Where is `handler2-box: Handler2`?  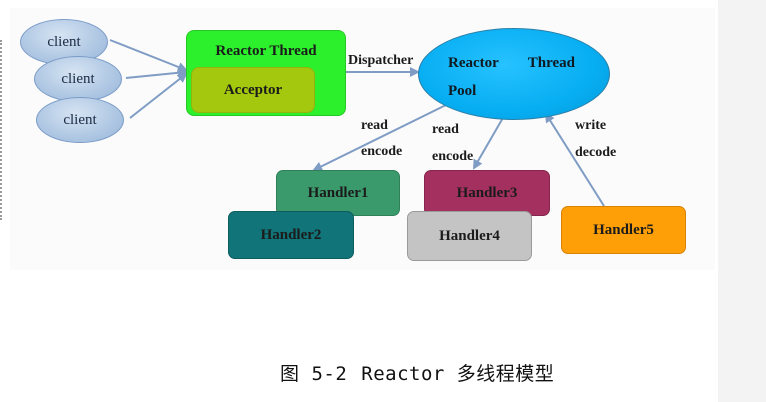 handler2-box: Handler2 is located at coordinates (291, 235).